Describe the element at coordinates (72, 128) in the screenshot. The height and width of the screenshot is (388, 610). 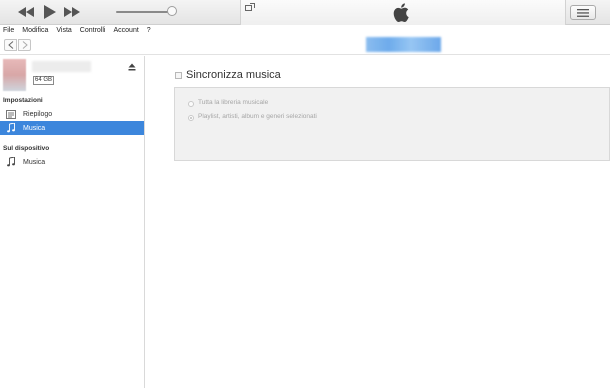
I see `sidebar-item-musica: Musica` at that location.